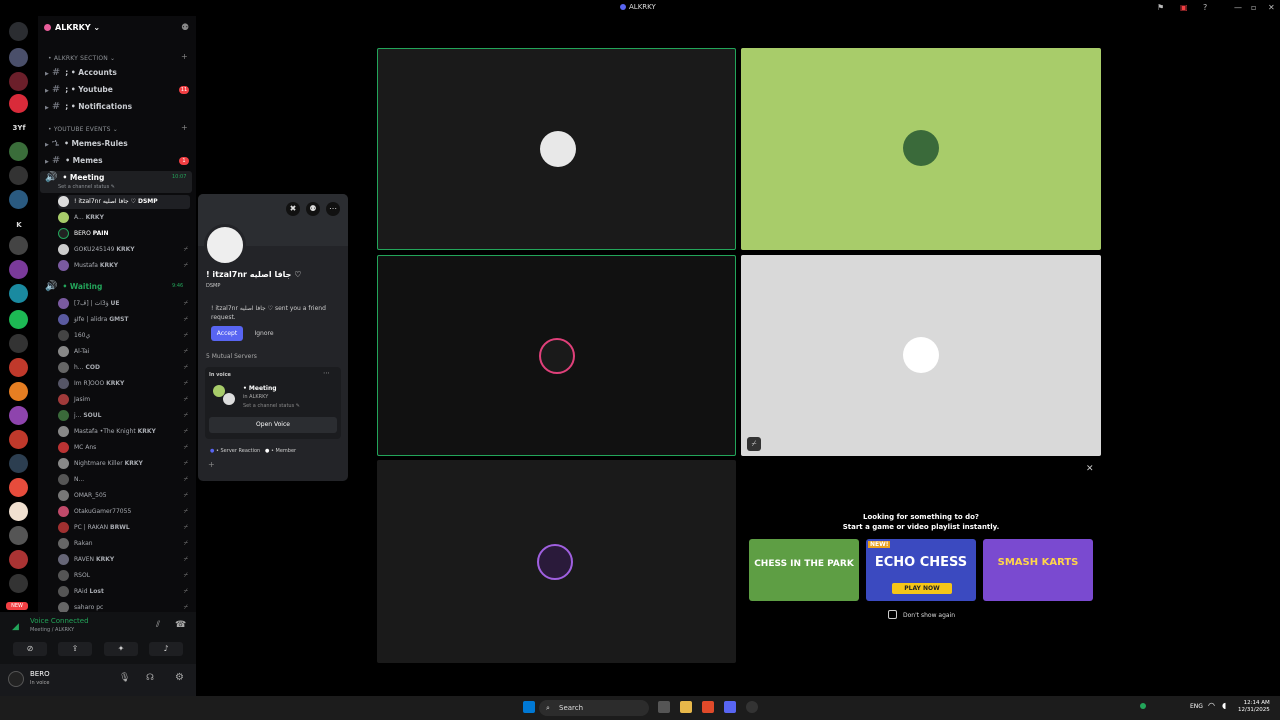 This screenshot has width=1280, height=720. What do you see at coordinates (124, 592) in the screenshot?
I see `voice-user: RAid Lost ⌿` at bounding box center [124, 592].